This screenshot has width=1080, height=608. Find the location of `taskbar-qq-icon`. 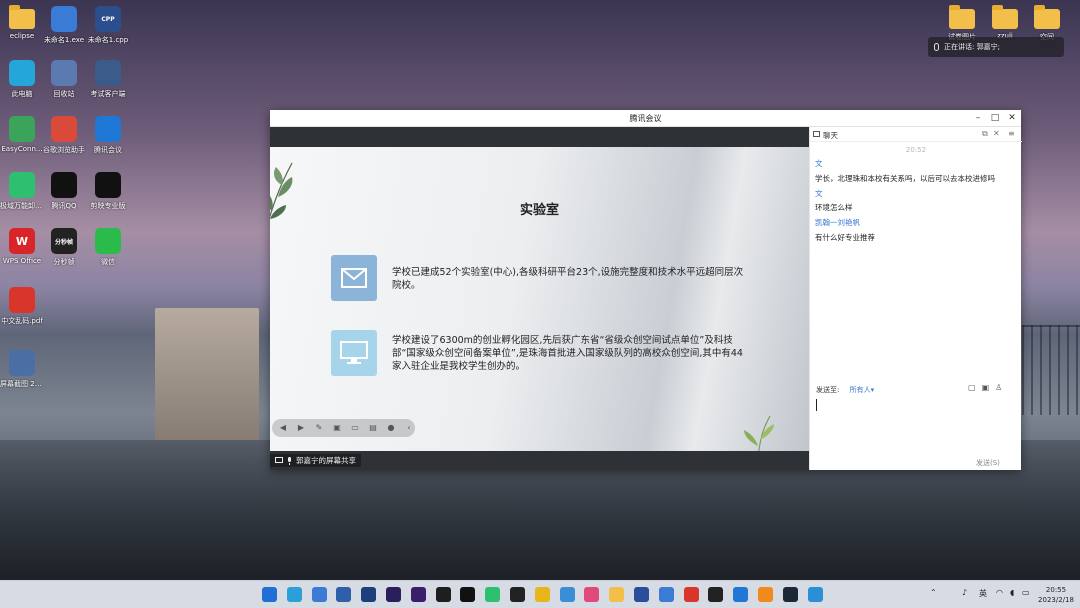

taskbar-qq-icon is located at coordinates (493, 594).